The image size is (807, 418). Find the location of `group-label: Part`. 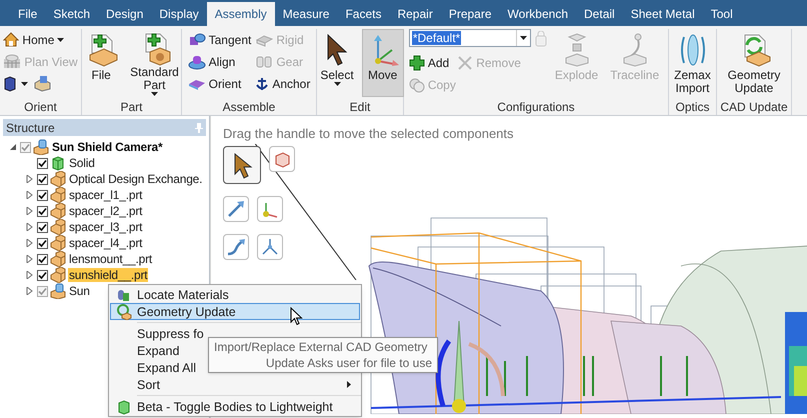

group-label: Part is located at coordinates (131, 107).